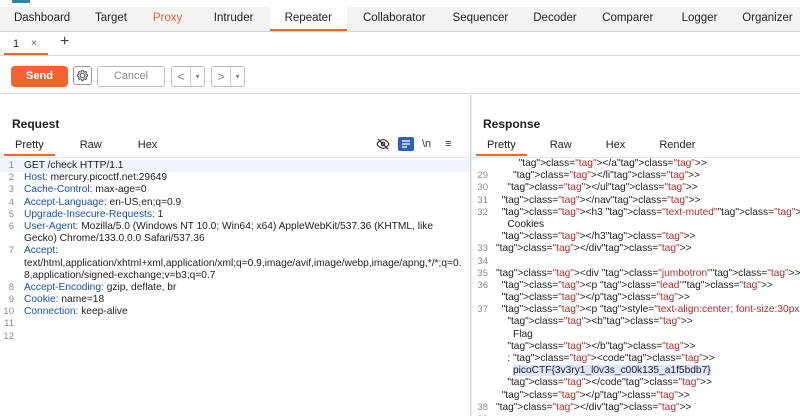 The image size is (800, 416). I want to click on line-text: "tag">class="tag"></a"tag">class="tag">>, so click(612, 163).